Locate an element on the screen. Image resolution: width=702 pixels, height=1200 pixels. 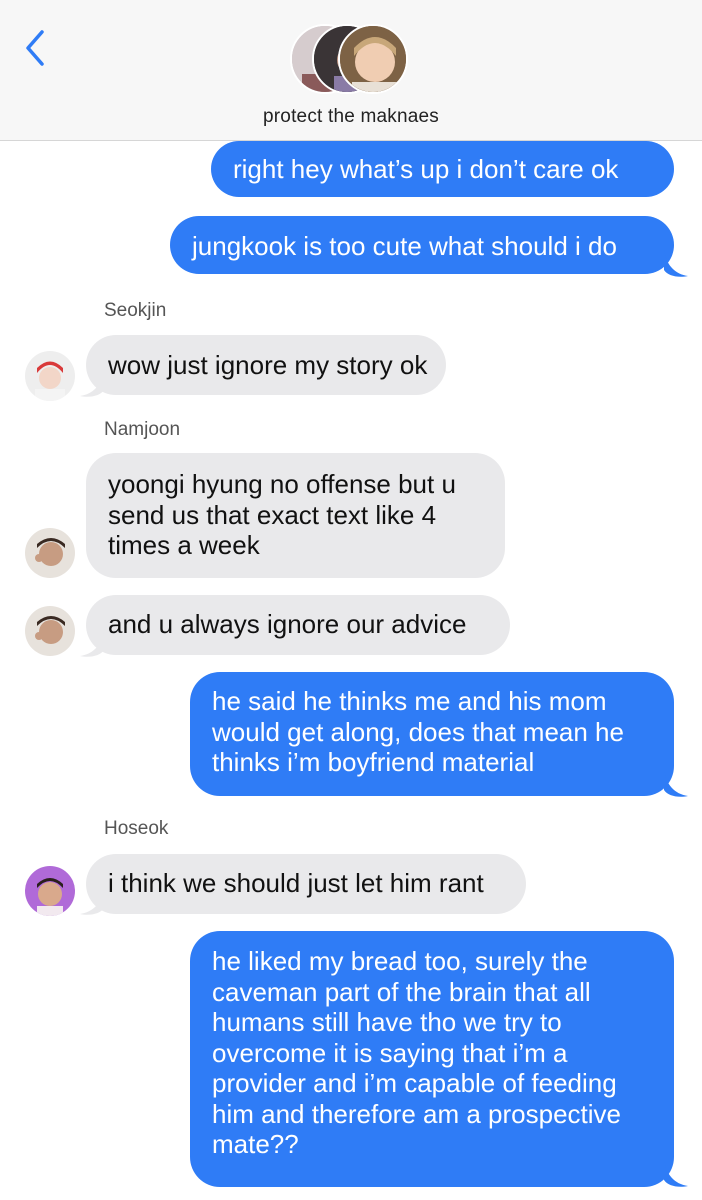
member-avatar is located at coordinates (373, 59).